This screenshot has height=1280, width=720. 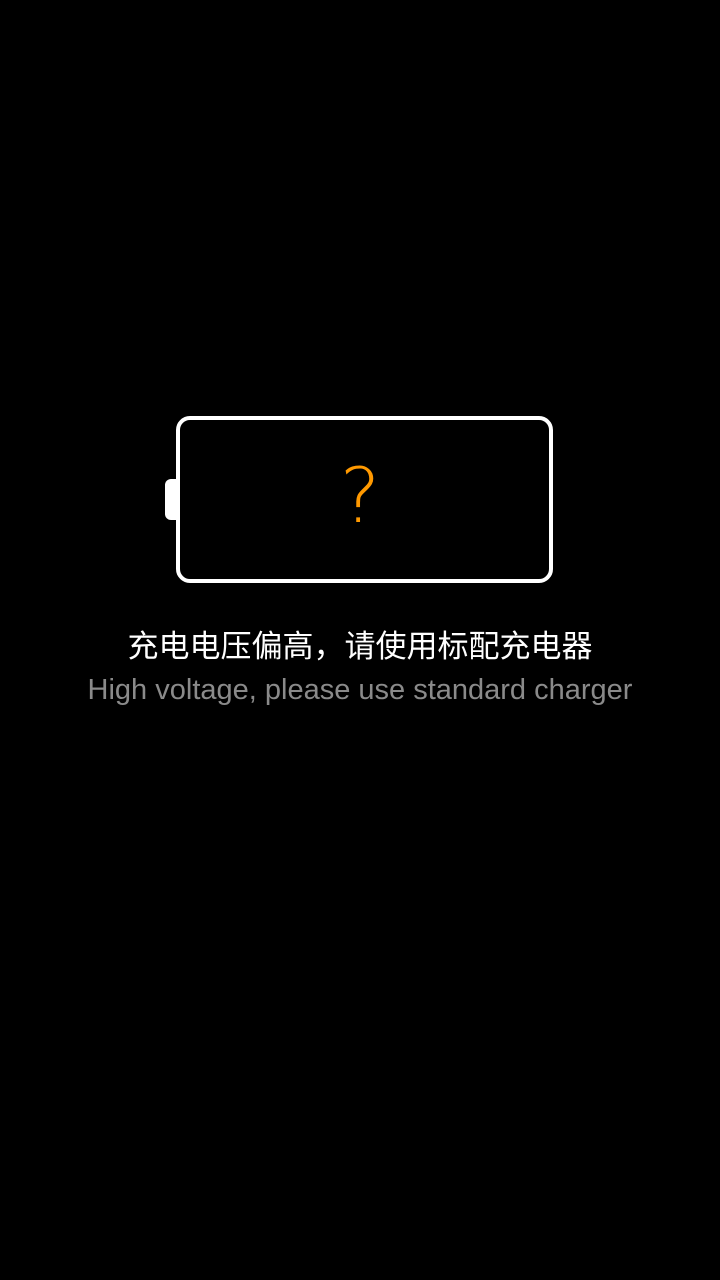 What do you see at coordinates (360, 647) in the screenshot?
I see `warning-message-chinese: 充电电压偏高，请使用标配充电器` at bounding box center [360, 647].